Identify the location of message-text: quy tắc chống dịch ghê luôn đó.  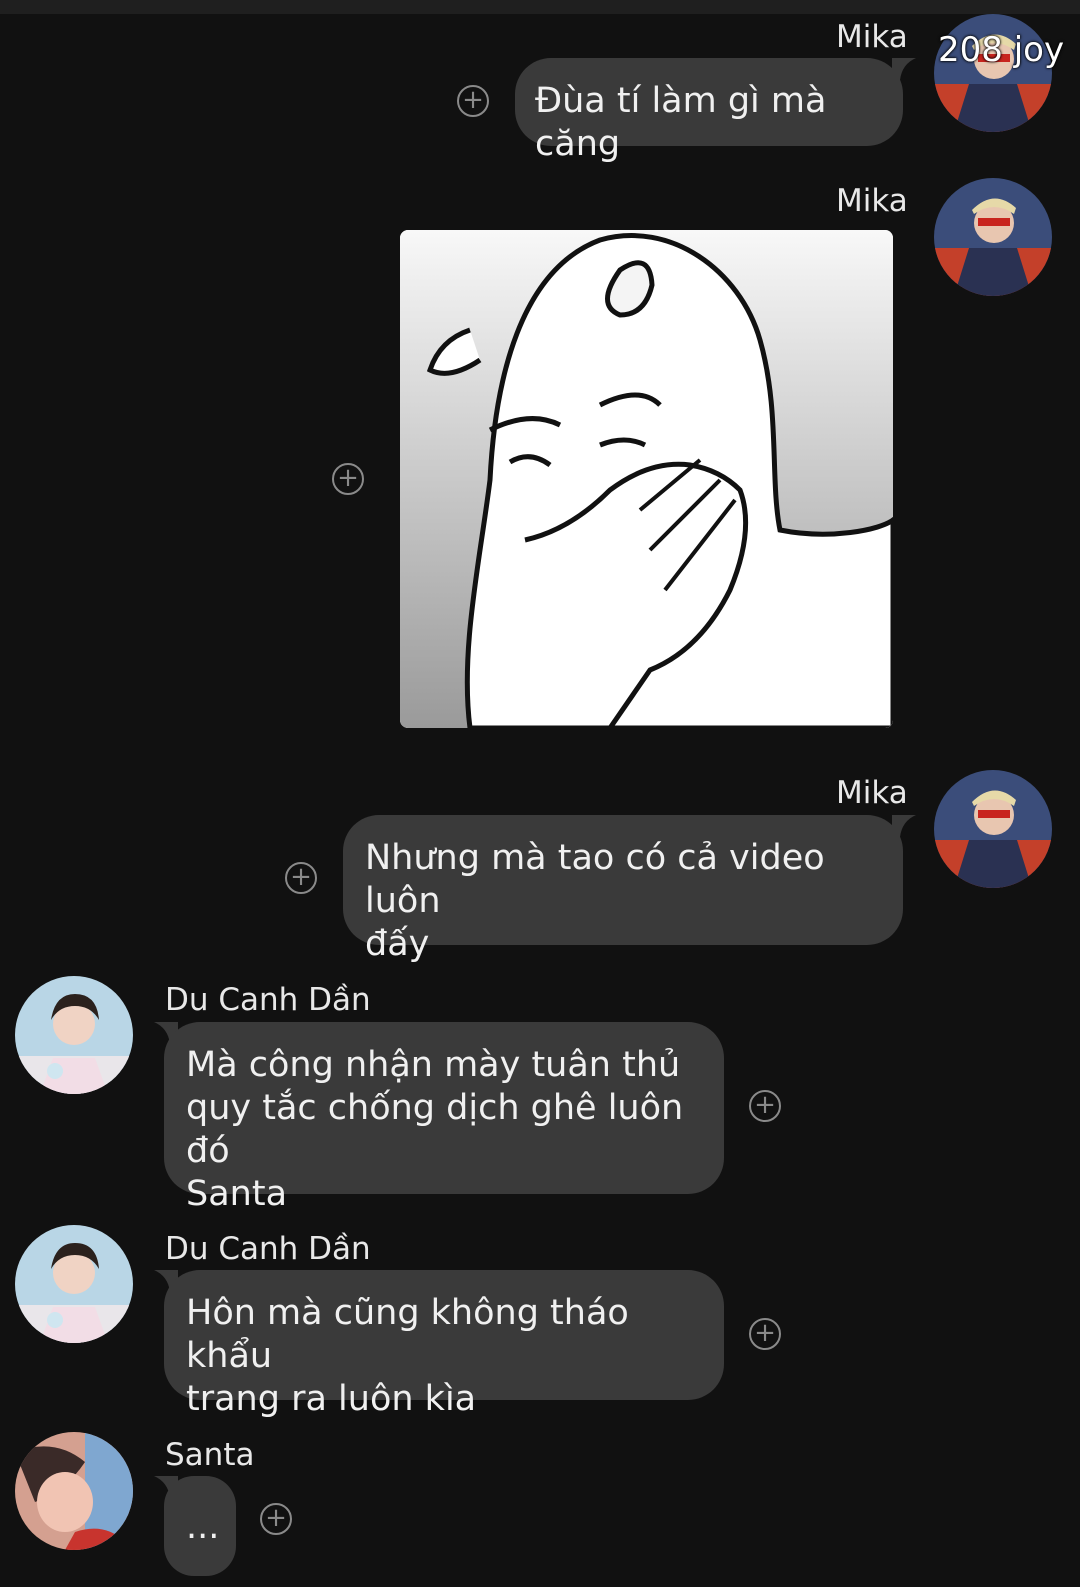
(435, 1129).